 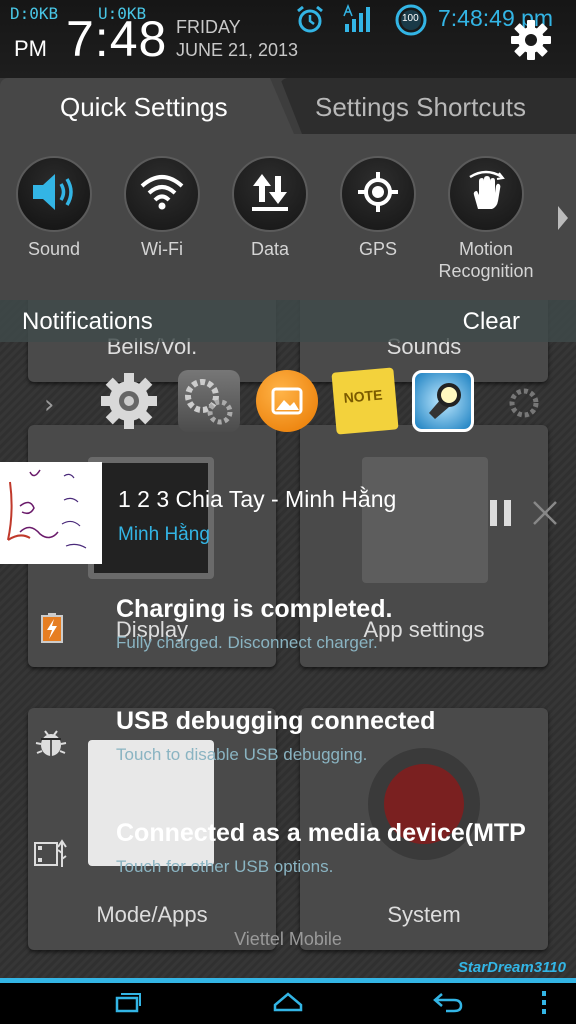 I want to click on notification-title: Charging is completed., so click(x=254, y=609).